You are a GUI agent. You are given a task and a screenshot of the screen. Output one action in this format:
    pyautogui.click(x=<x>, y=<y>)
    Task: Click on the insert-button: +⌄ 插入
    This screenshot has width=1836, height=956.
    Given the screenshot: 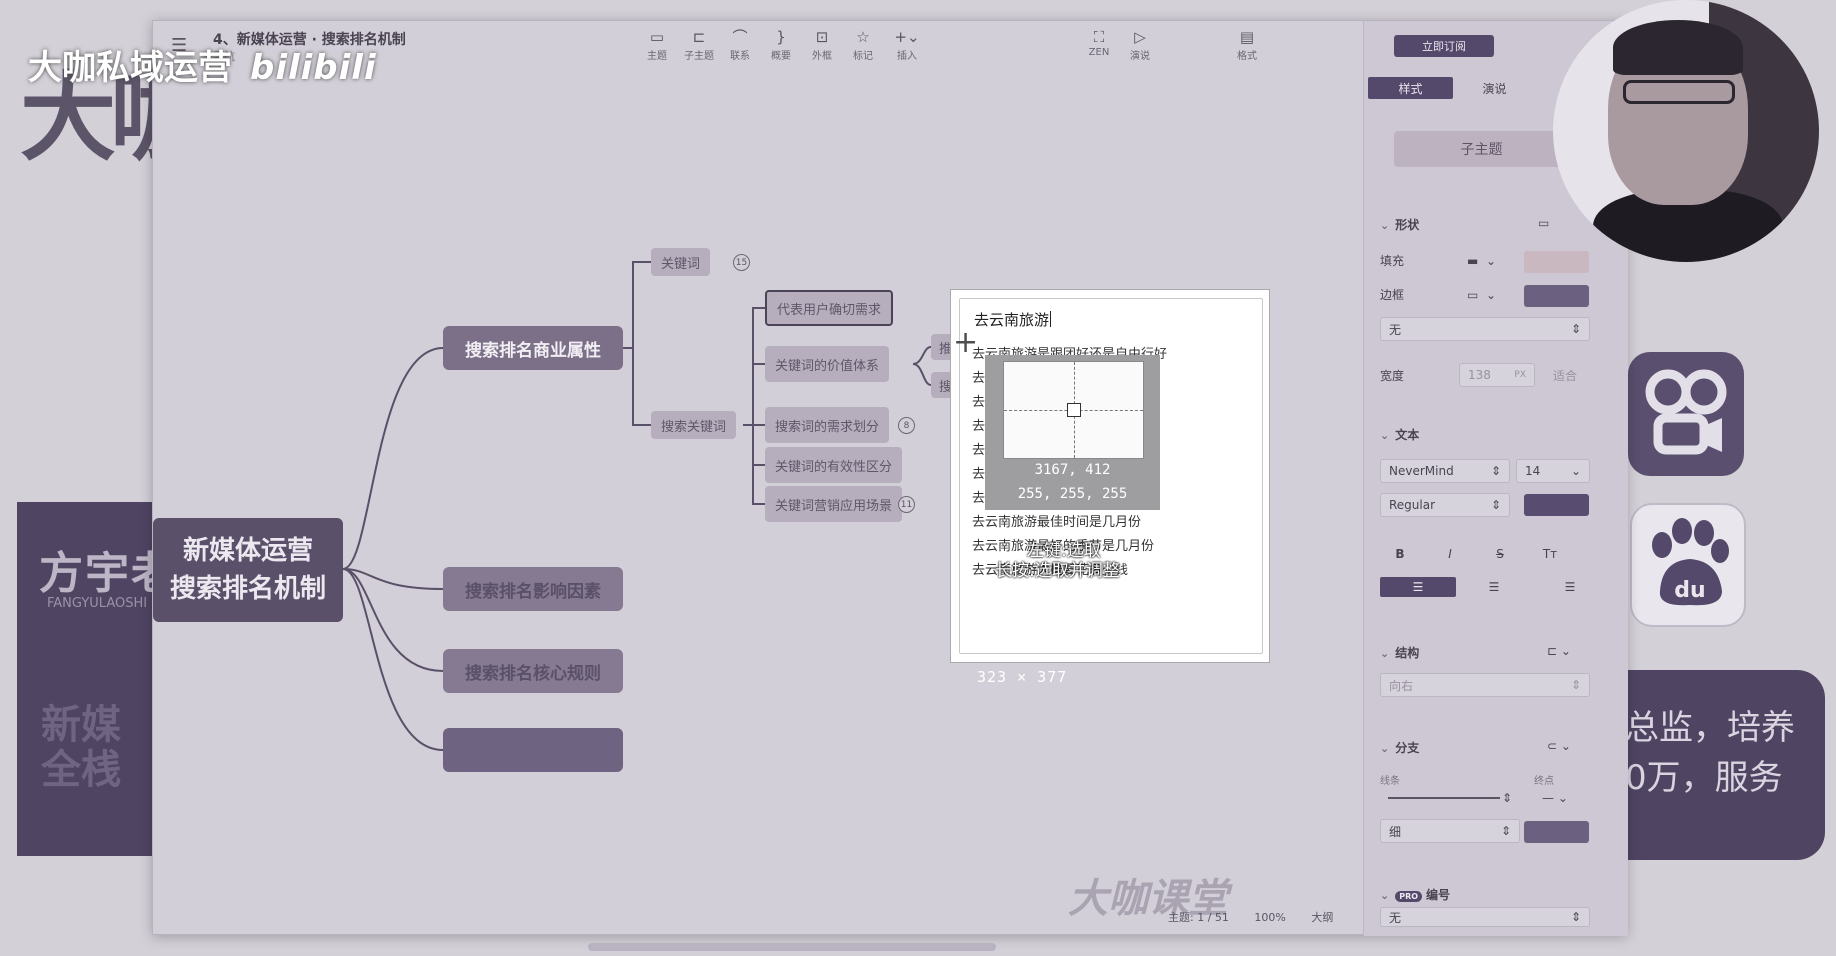 What is the action you would take?
    pyautogui.click(x=907, y=44)
    